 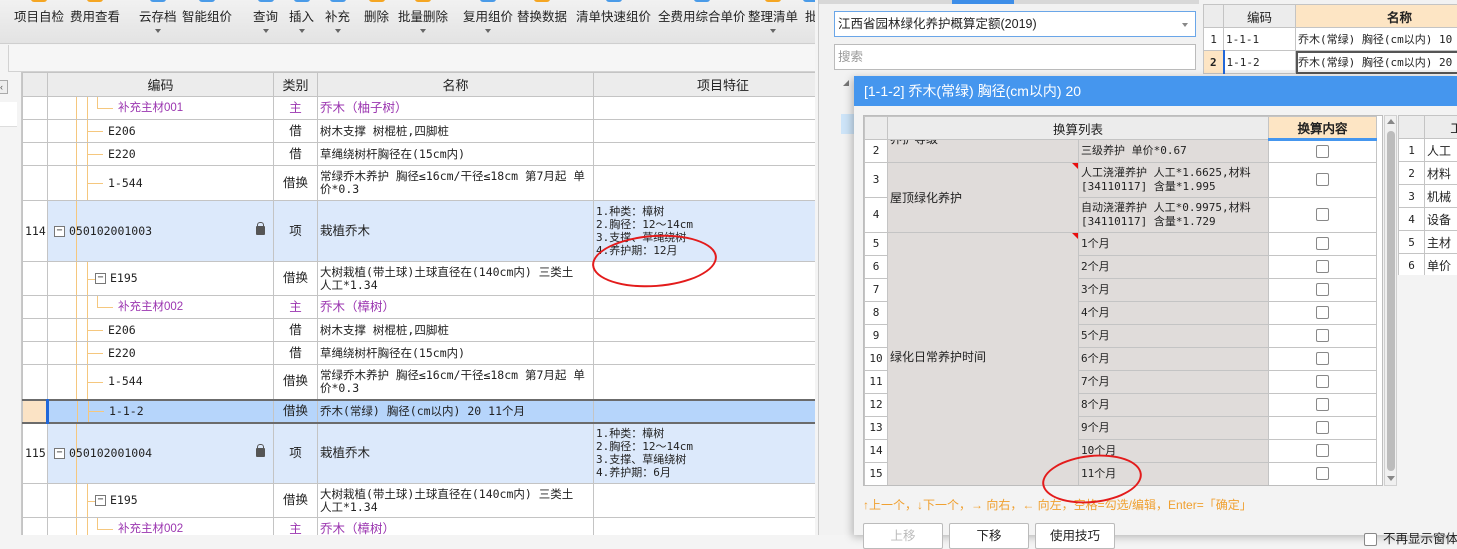 What do you see at coordinates (161, 154) in the screenshot?
I see `code-cell: E220` at bounding box center [161, 154].